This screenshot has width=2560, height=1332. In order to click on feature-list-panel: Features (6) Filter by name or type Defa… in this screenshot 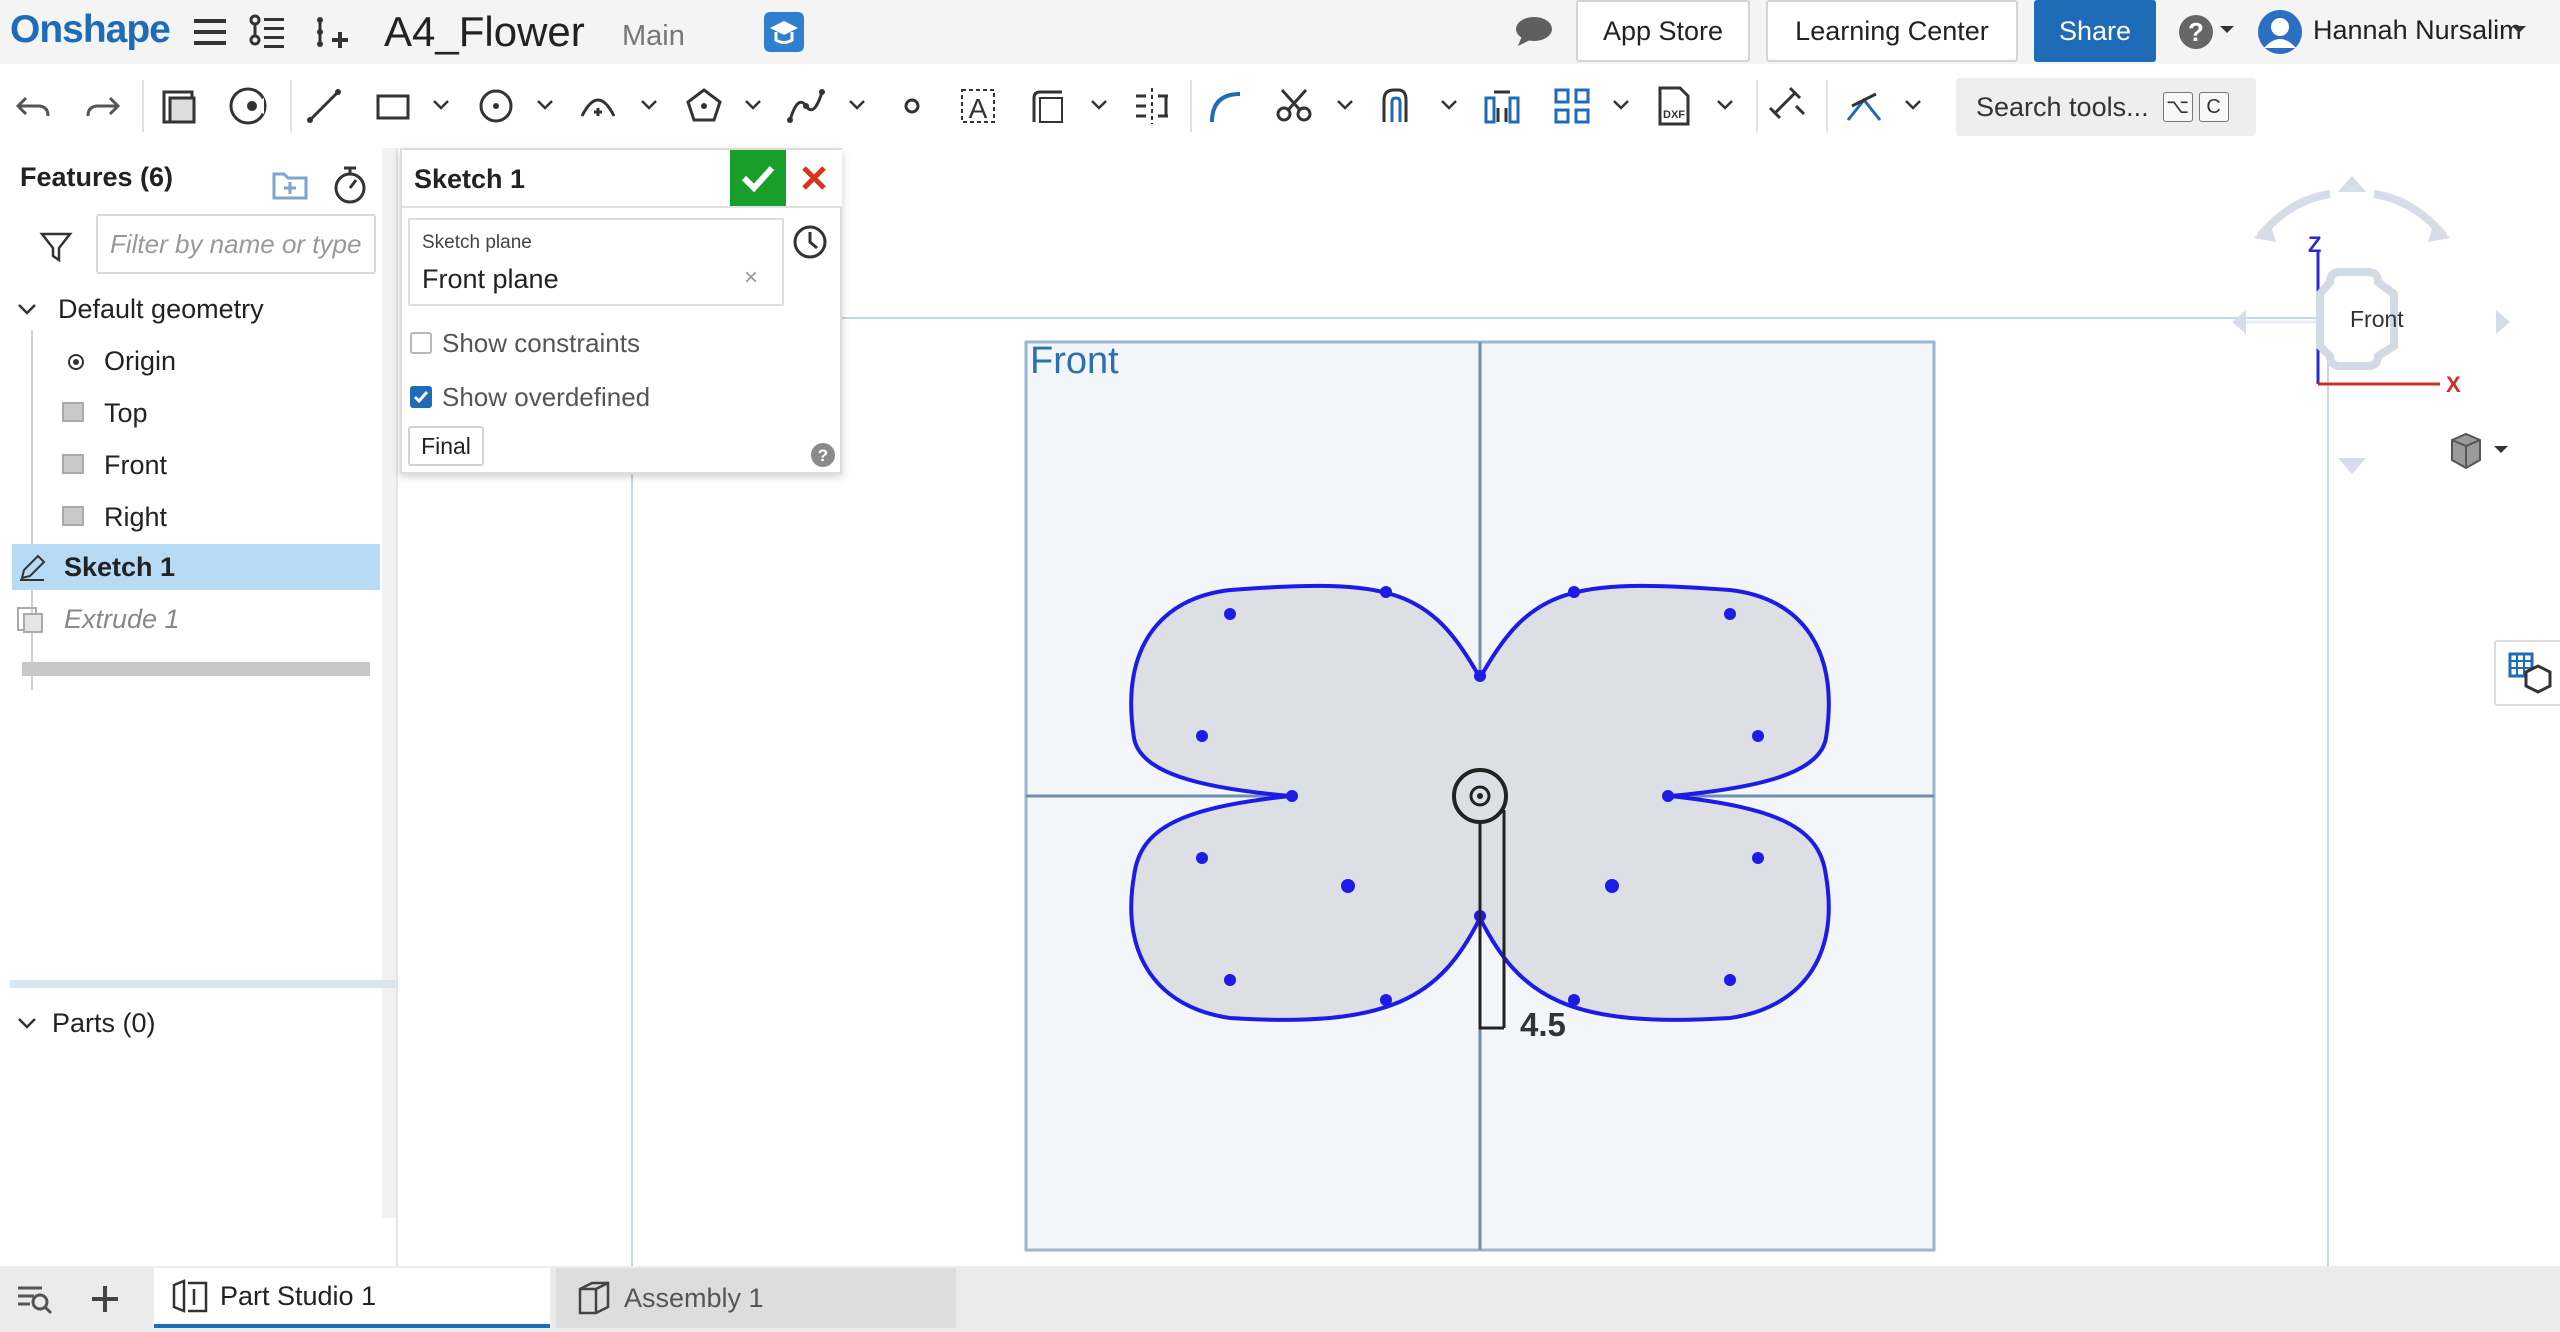, I will do `click(199, 707)`.